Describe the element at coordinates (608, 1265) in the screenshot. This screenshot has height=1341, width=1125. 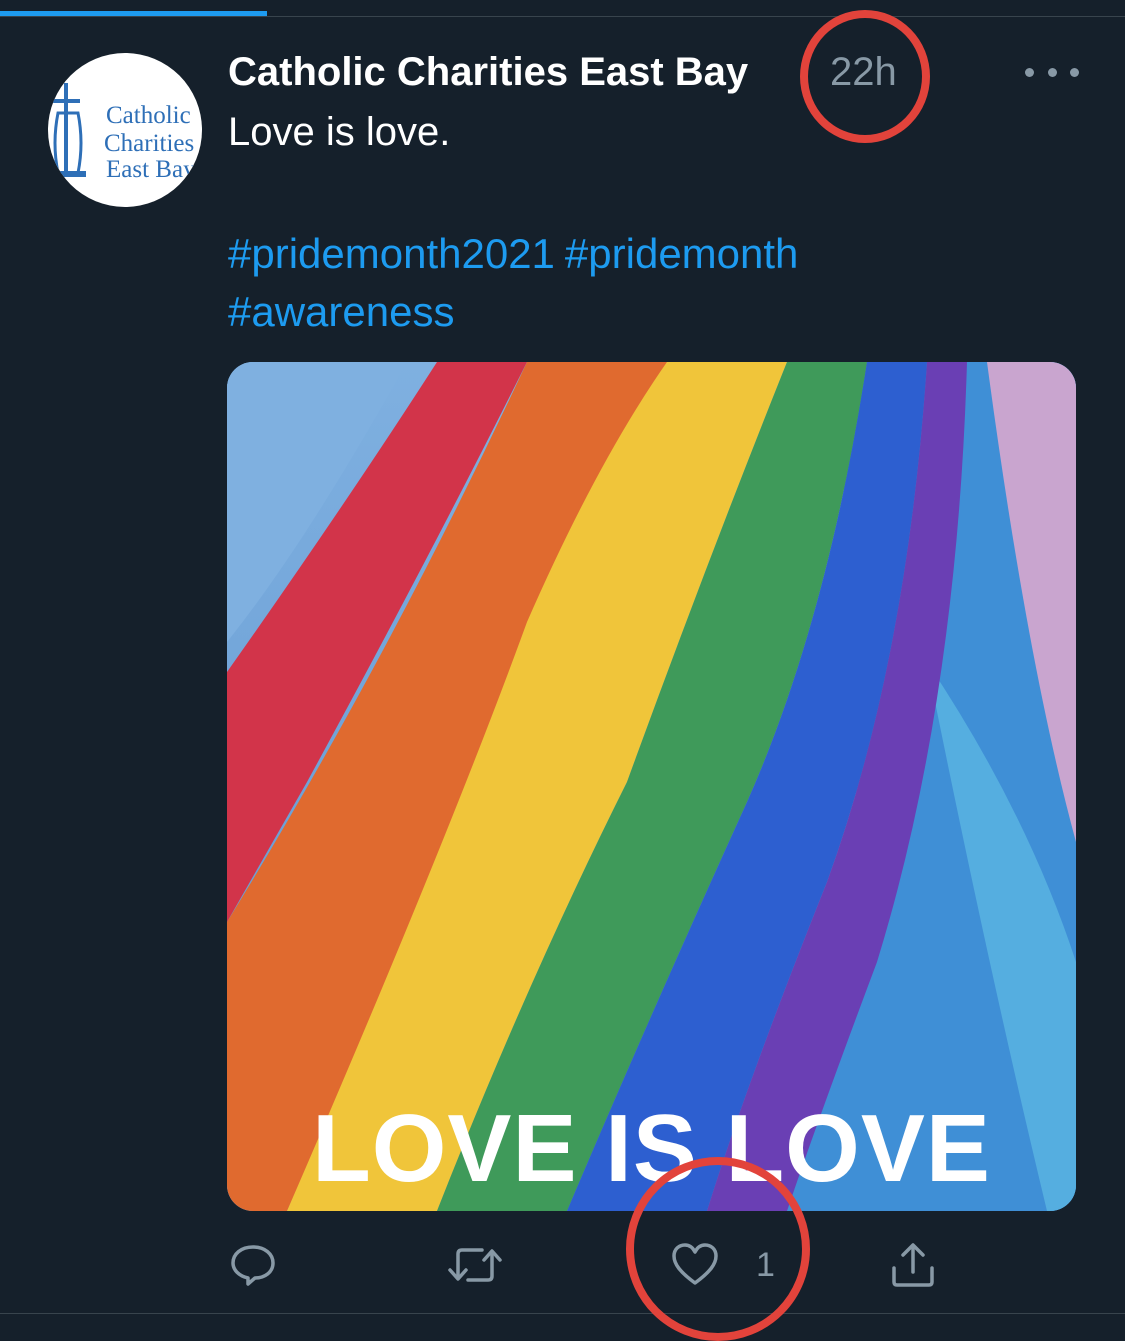
I see `tweet-action-bar: 1` at that location.